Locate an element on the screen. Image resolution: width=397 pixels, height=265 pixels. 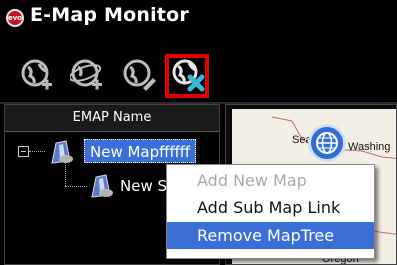
sub-map-node-icon is located at coordinates (102, 186).